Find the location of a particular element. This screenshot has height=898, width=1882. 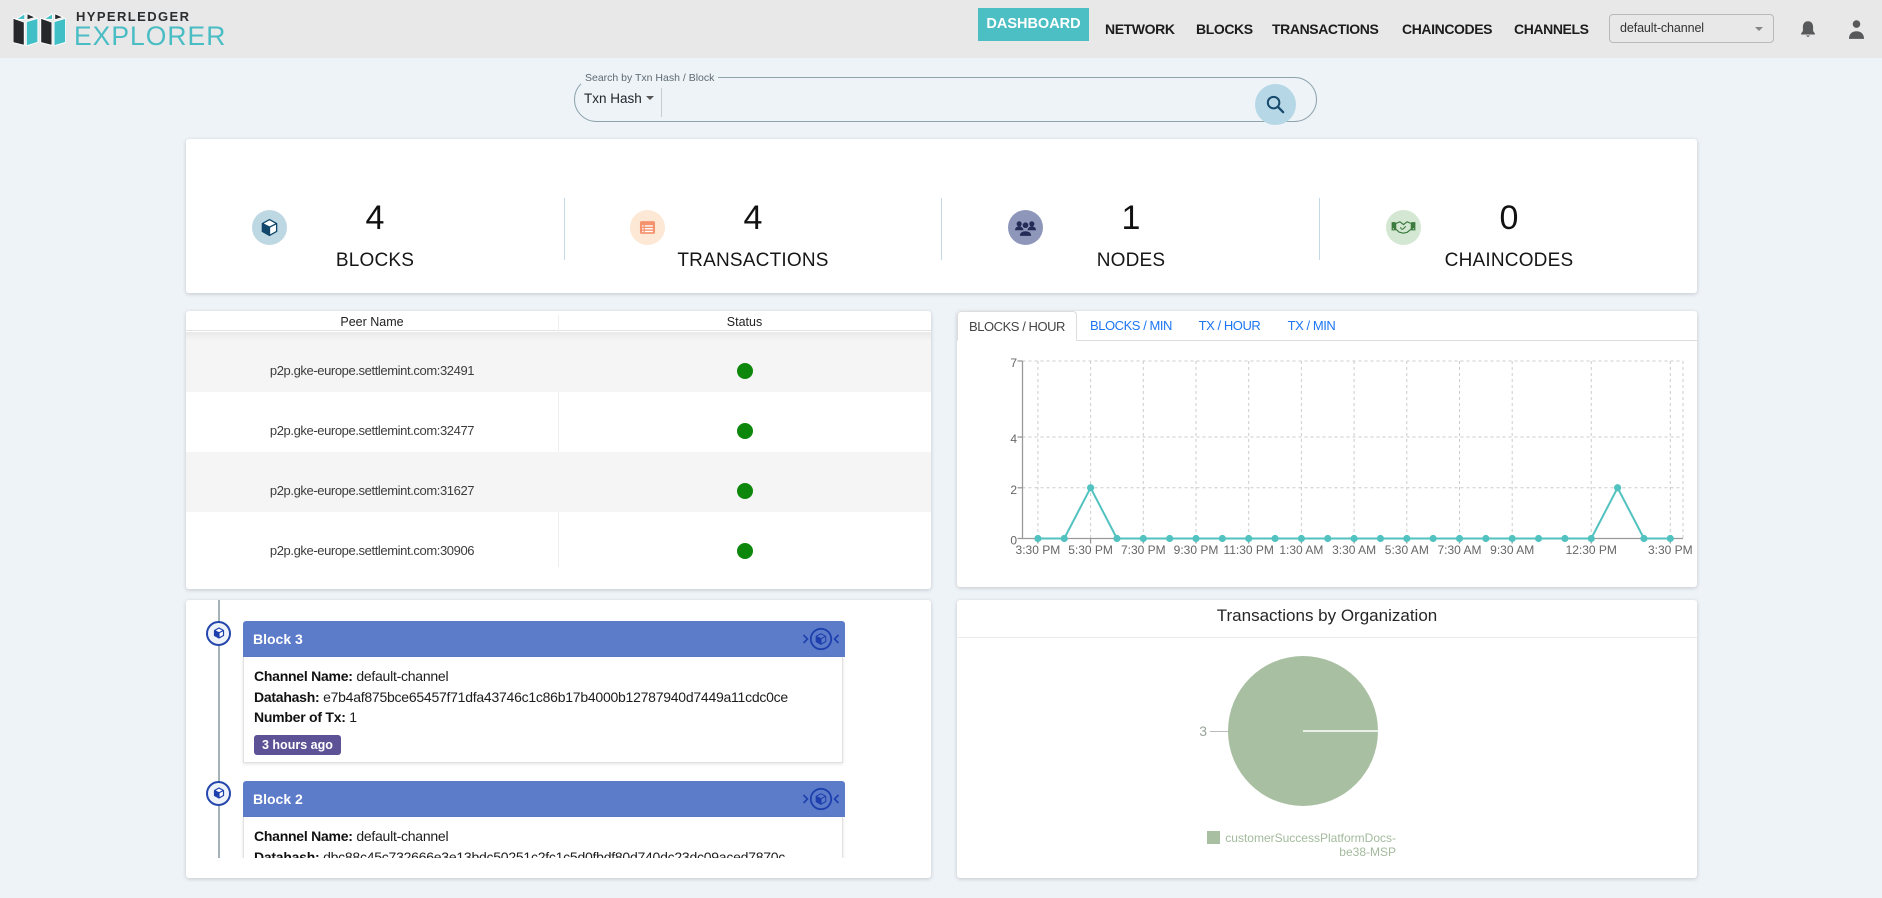

legend-swatch is located at coordinates (1214, 837).